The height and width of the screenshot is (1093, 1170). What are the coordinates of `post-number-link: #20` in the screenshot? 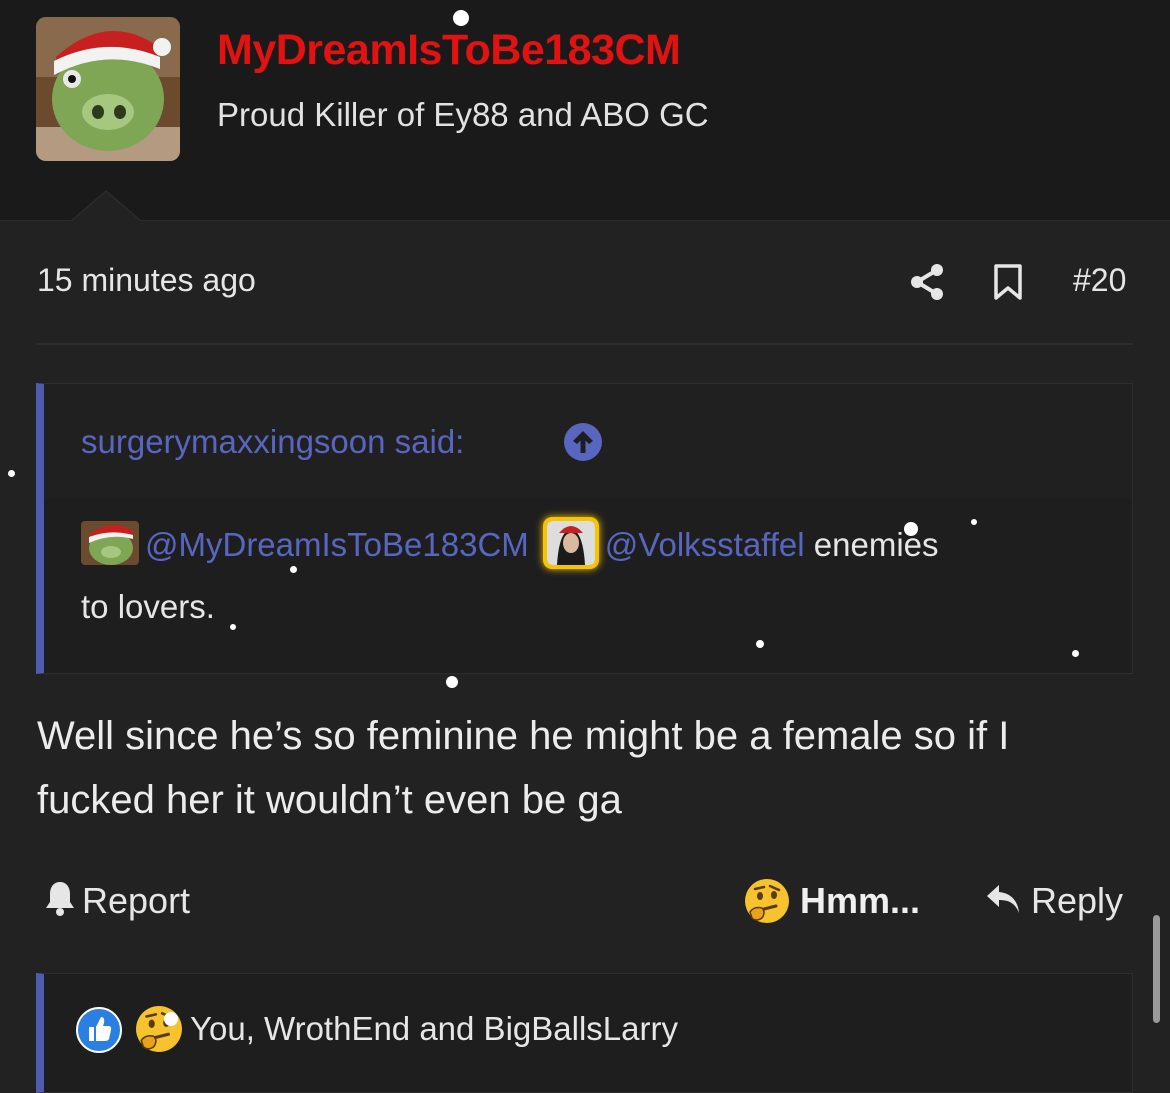 It's located at (1099, 280).